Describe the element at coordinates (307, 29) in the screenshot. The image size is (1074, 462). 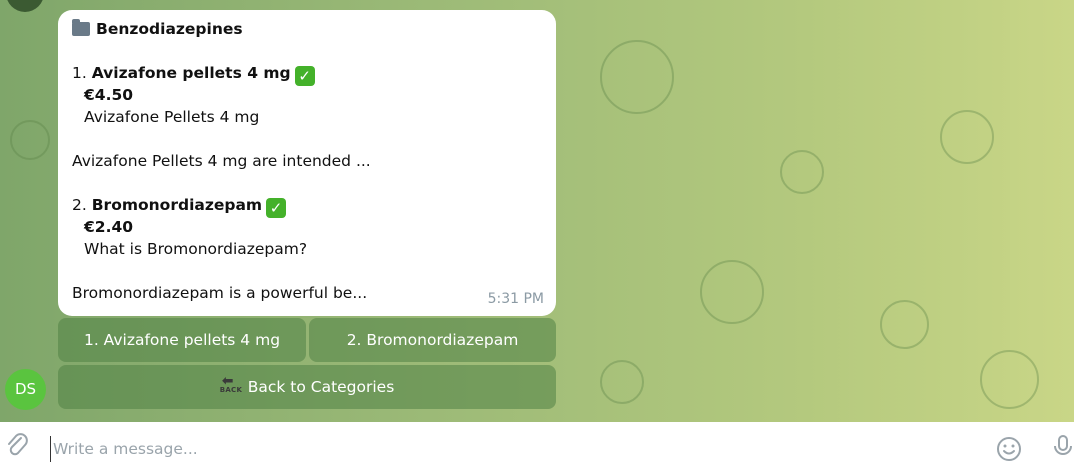
I see `category-heading: Benzodiazepines` at that location.